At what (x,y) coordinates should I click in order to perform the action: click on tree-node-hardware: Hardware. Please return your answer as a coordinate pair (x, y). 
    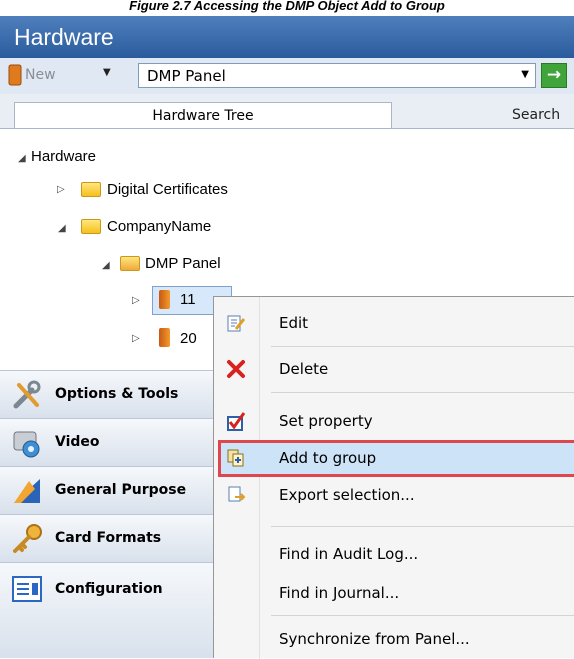
    Looking at the image, I should click on (63, 156).